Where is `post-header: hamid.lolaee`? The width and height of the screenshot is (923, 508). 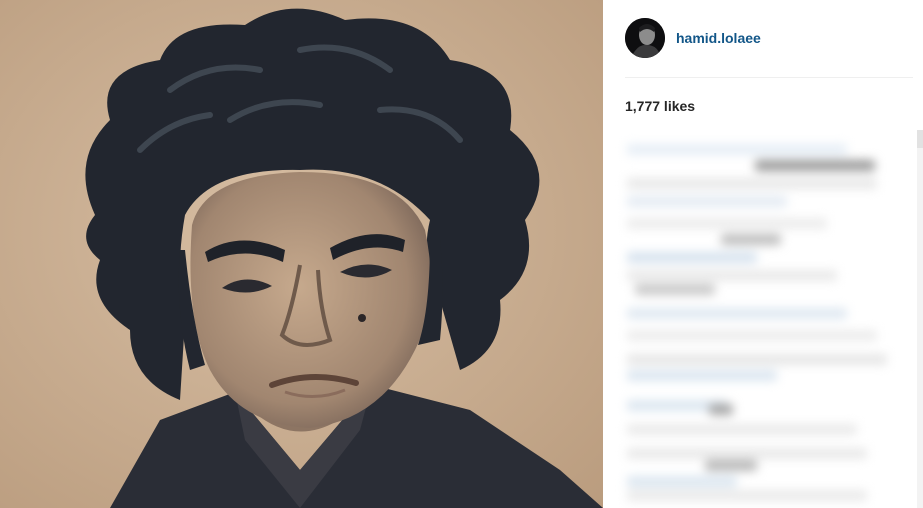
post-header: hamid.lolaee is located at coordinates (769, 38).